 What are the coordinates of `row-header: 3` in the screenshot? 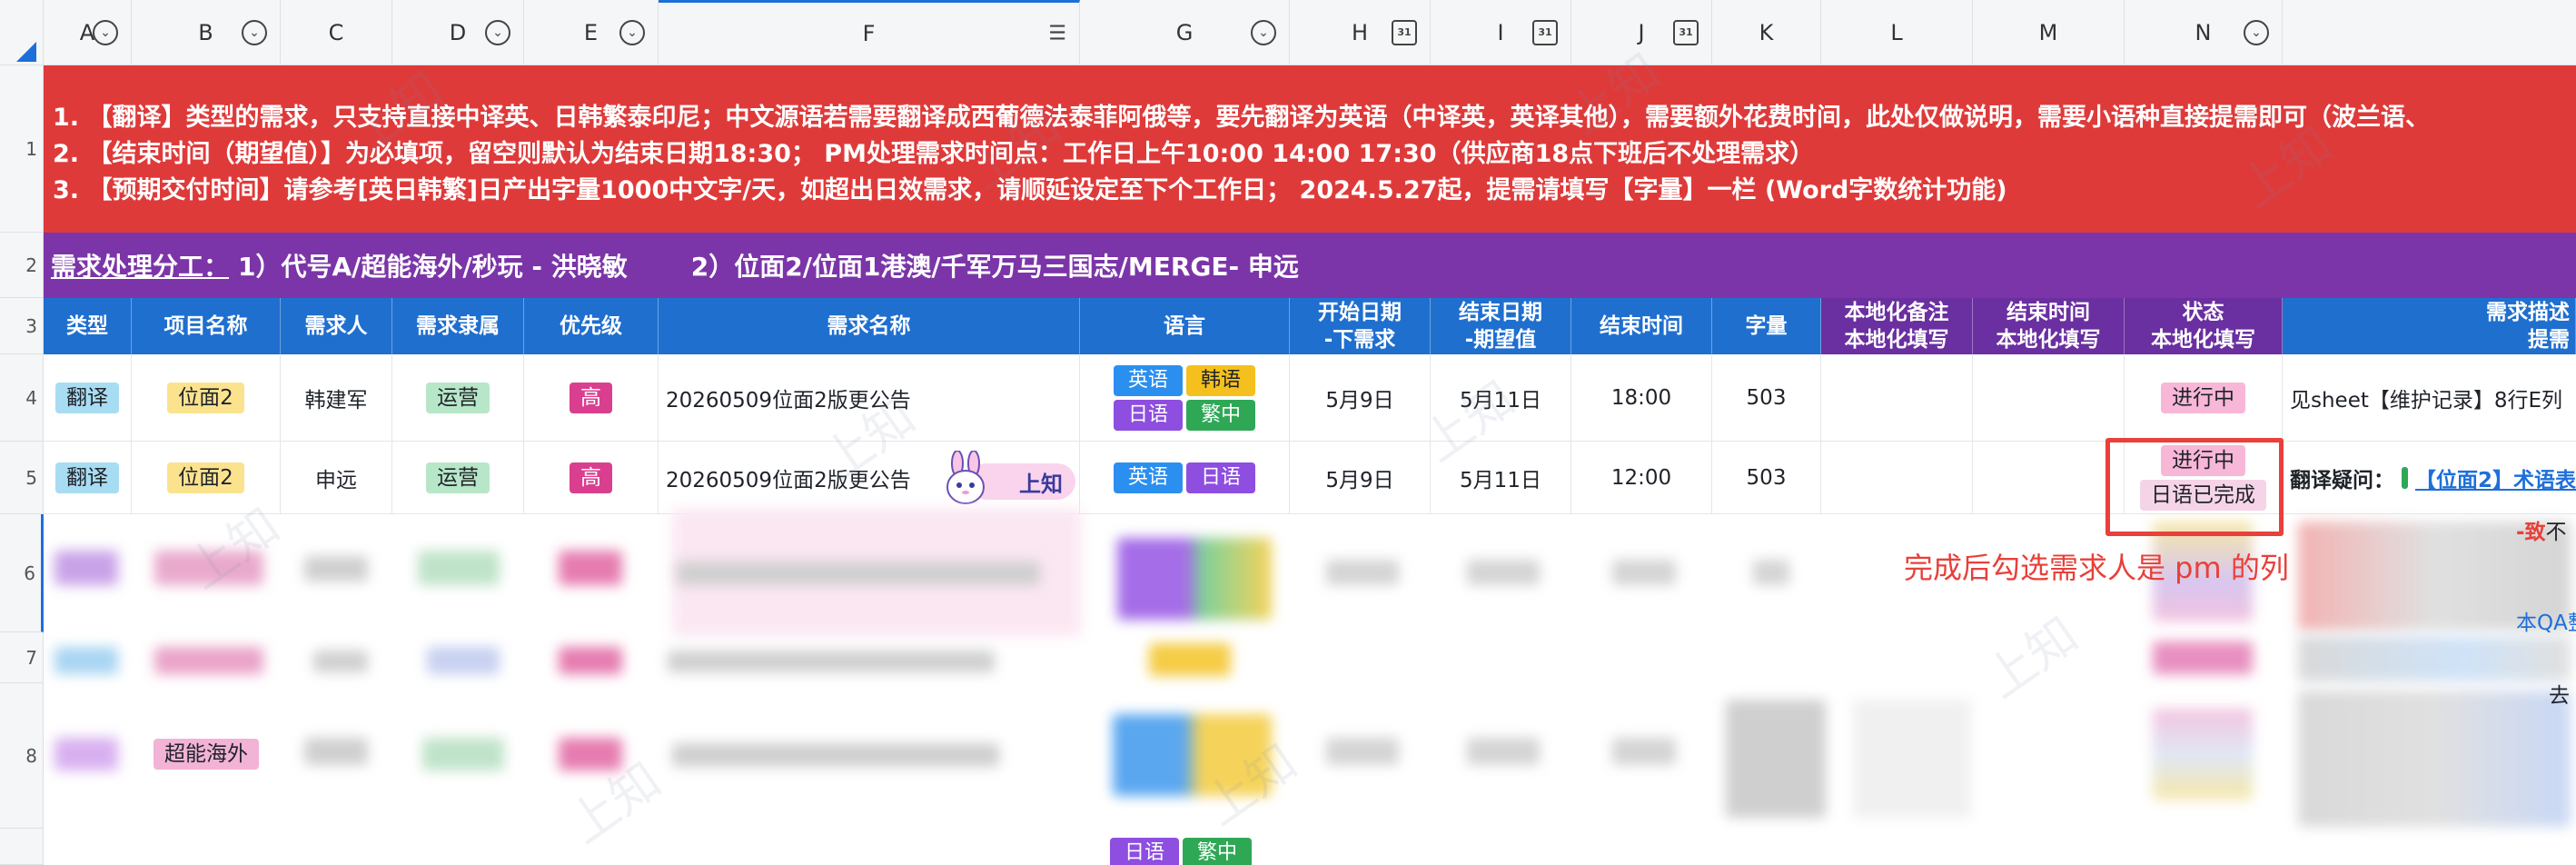 It's located at (22, 326).